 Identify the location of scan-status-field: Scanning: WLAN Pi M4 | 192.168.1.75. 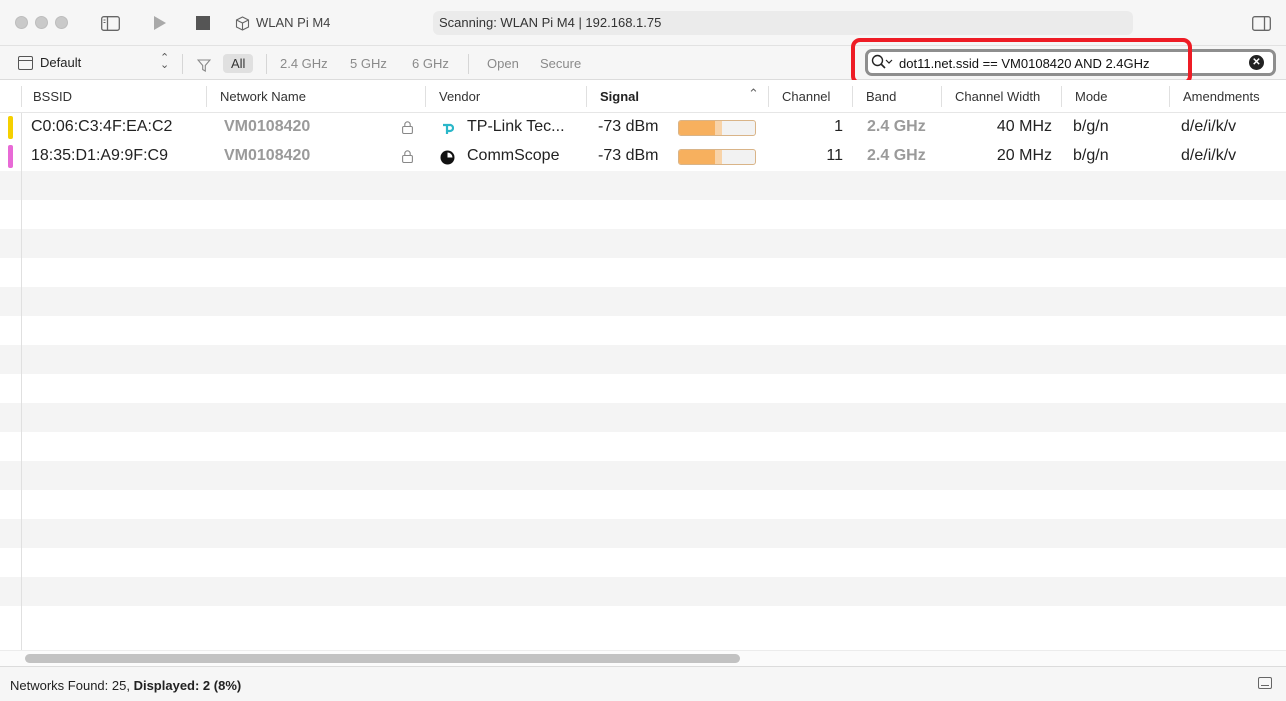
(783, 23).